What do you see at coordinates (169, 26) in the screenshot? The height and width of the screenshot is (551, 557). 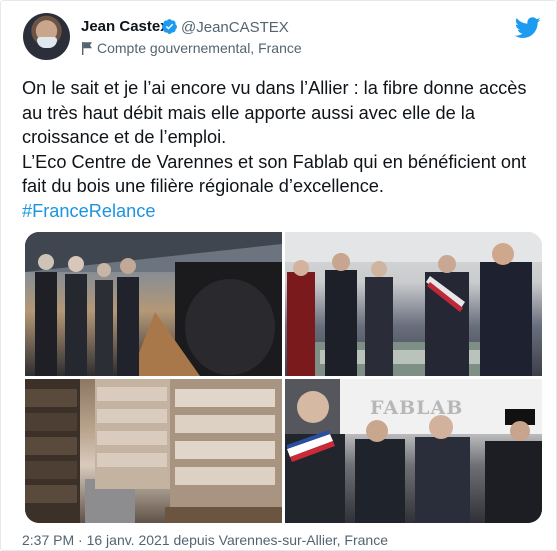 I see `verified-badge-icon` at bounding box center [169, 26].